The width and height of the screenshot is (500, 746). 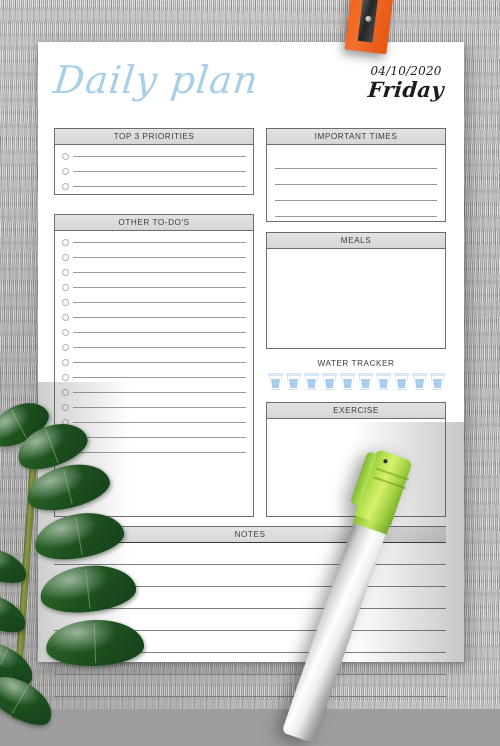 What do you see at coordinates (369, 27) in the screenshot?
I see `orange-clip-icon` at bounding box center [369, 27].